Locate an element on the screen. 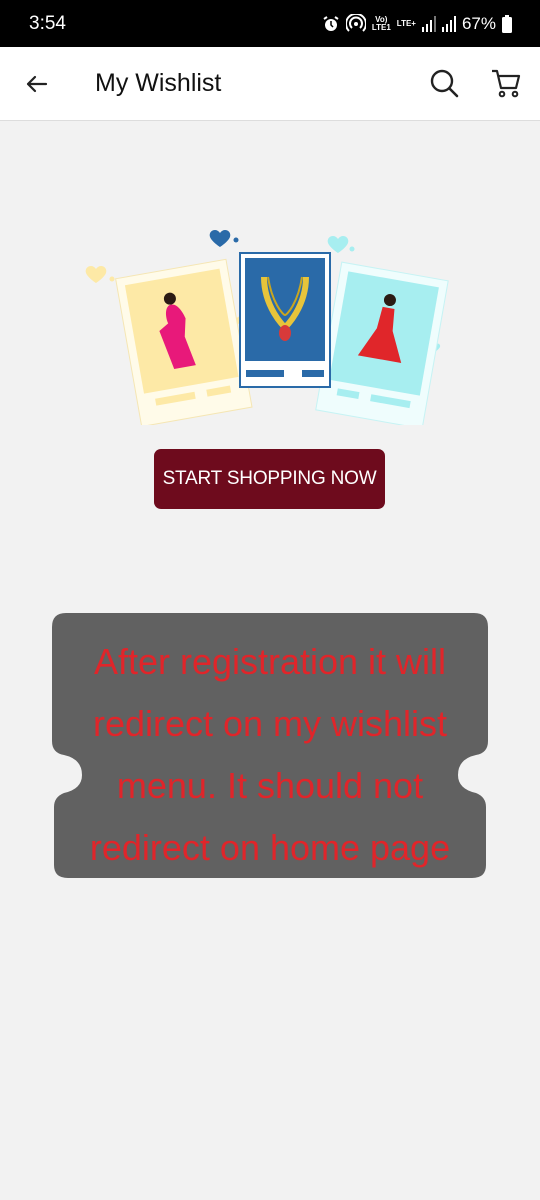 The width and height of the screenshot is (540, 1200). volte-icon: Vo) LTE1 is located at coordinates (381, 23).